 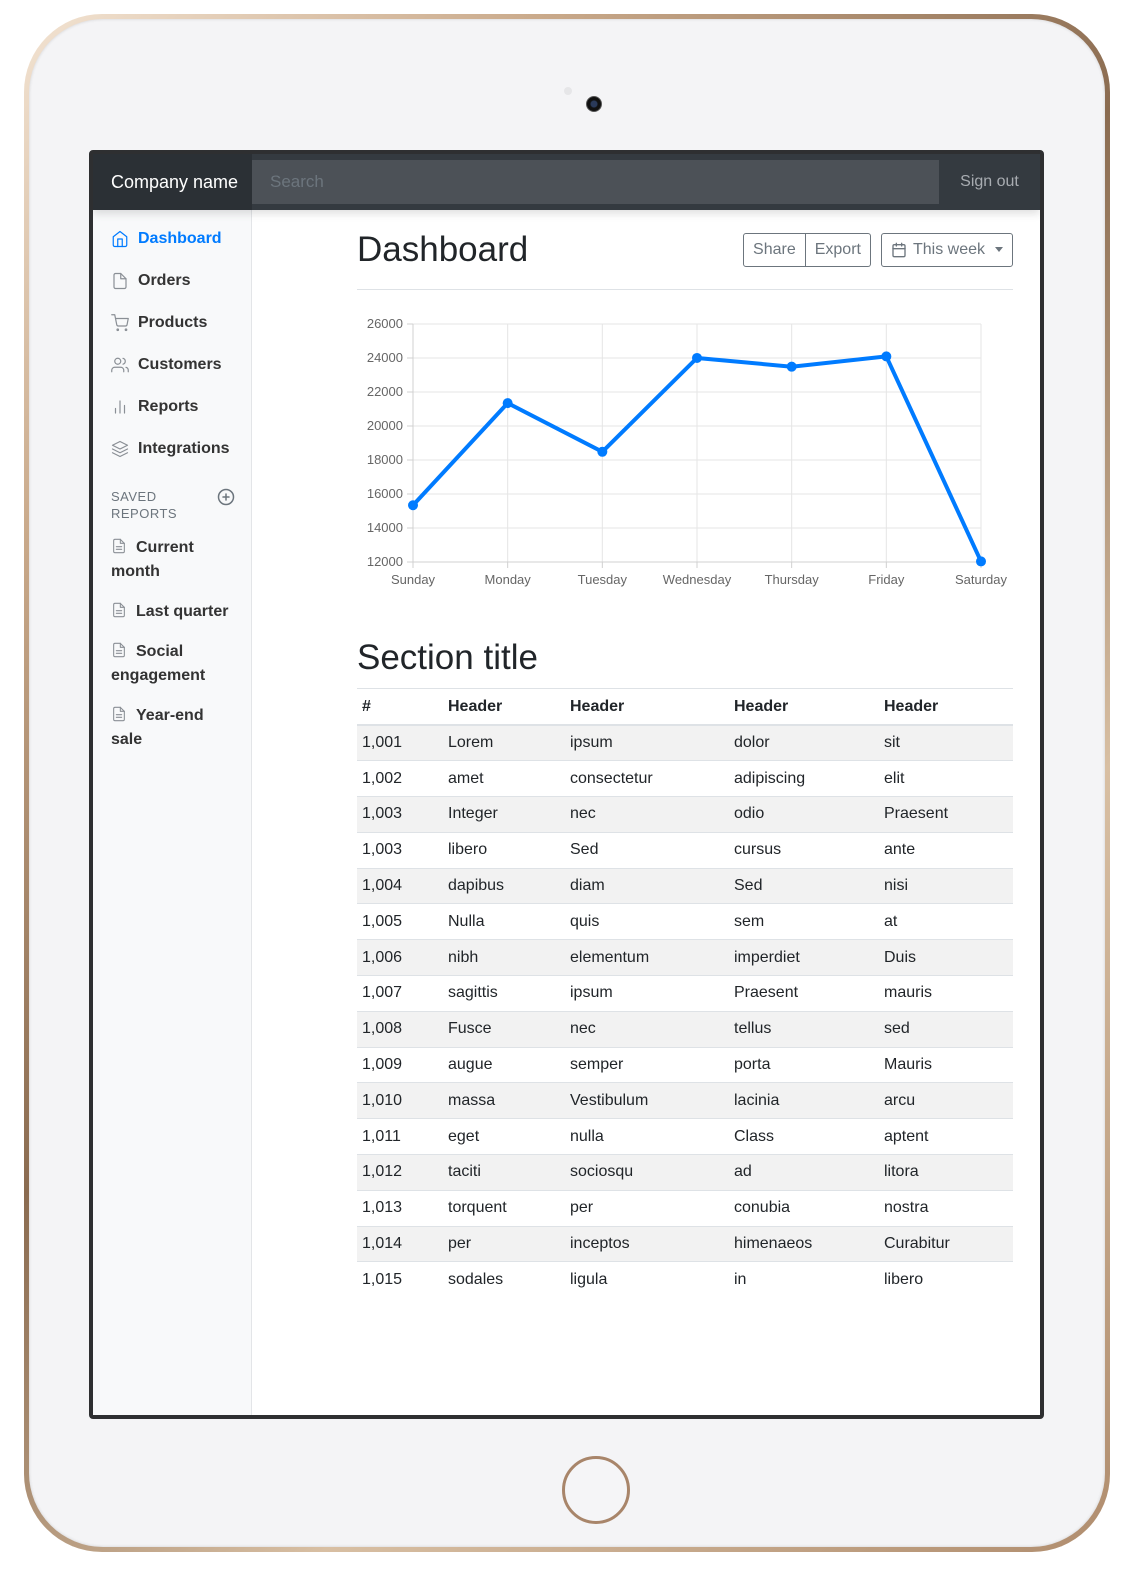 I want to click on sidebar-item-reports: Reports, so click(x=172, y=407).